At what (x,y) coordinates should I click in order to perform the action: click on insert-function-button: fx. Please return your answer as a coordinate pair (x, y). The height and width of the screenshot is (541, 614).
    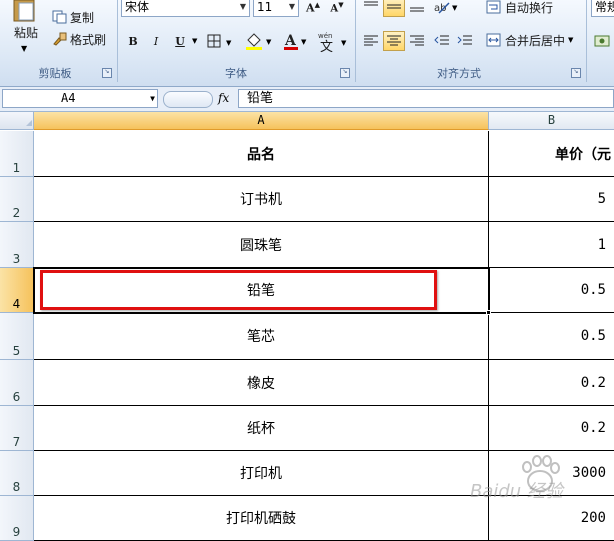
    Looking at the image, I should click on (227, 98).